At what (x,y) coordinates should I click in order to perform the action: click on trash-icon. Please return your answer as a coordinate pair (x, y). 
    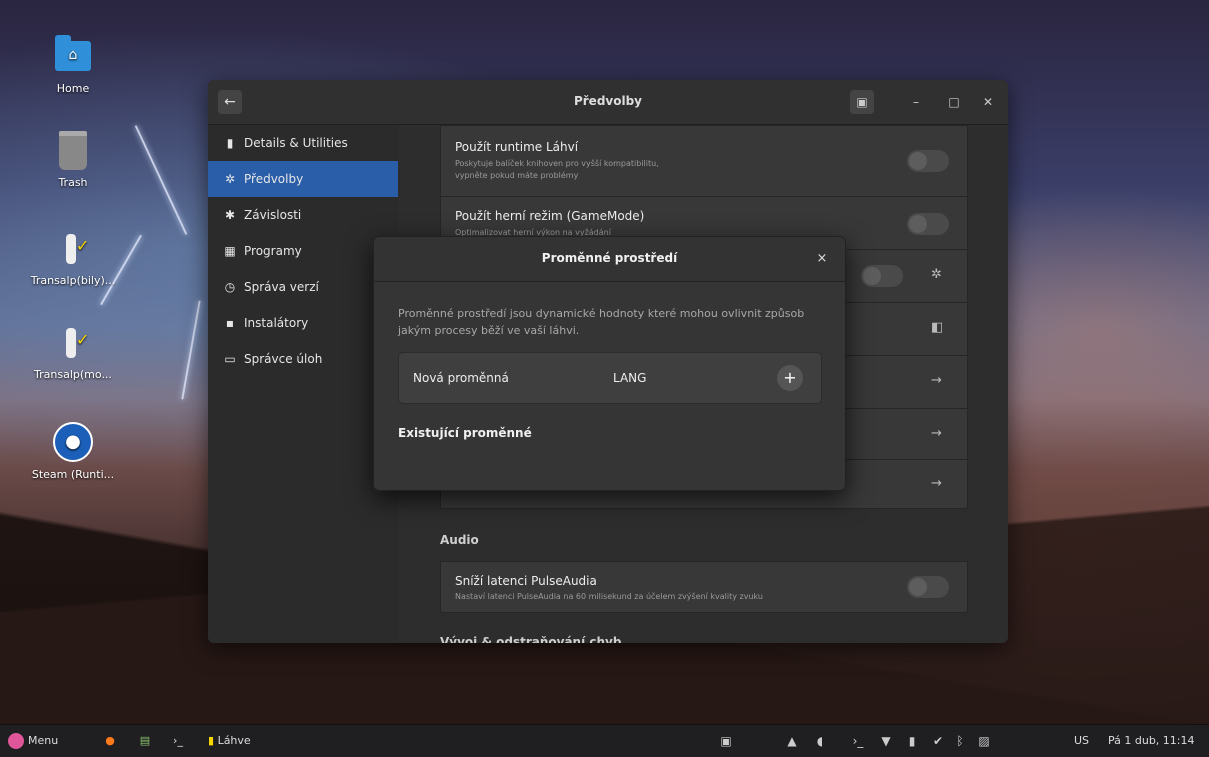
    Looking at the image, I should click on (73, 150).